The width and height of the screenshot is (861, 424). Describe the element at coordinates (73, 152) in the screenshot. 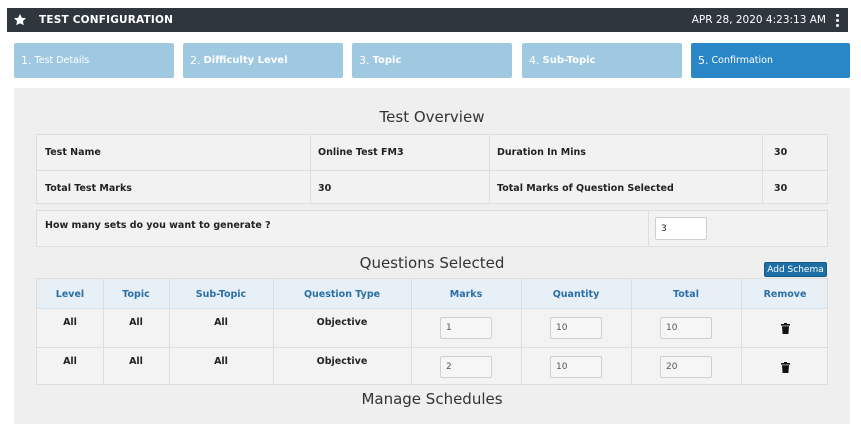

I see `test-name-label: Test Name` at that location.